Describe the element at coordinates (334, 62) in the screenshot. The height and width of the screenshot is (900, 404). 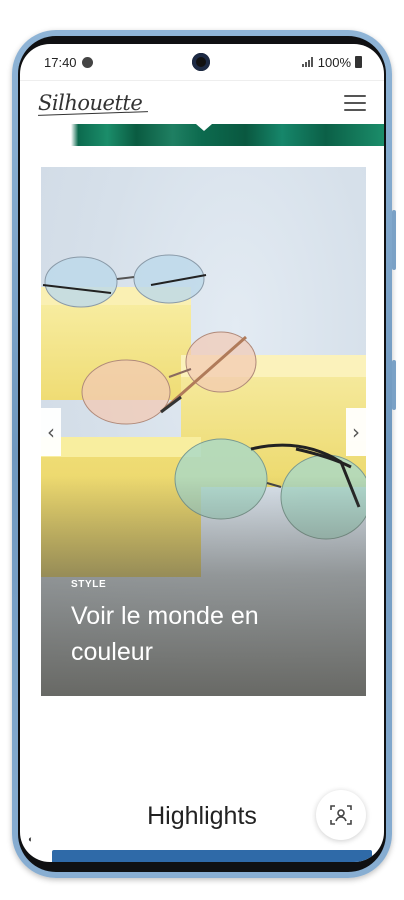
I see `battery-percent: 100%` at that location.